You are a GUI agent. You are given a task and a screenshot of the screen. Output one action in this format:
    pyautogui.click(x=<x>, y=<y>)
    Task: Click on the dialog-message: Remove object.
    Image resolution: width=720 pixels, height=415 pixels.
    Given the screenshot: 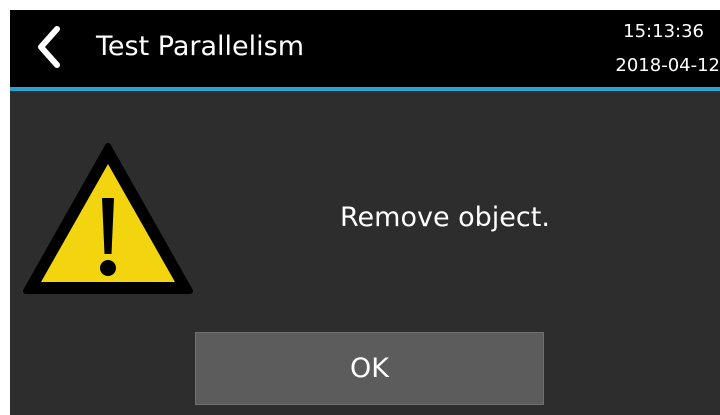 What is the action you would take?
    pyautogui.click(x=445, y=217)
    